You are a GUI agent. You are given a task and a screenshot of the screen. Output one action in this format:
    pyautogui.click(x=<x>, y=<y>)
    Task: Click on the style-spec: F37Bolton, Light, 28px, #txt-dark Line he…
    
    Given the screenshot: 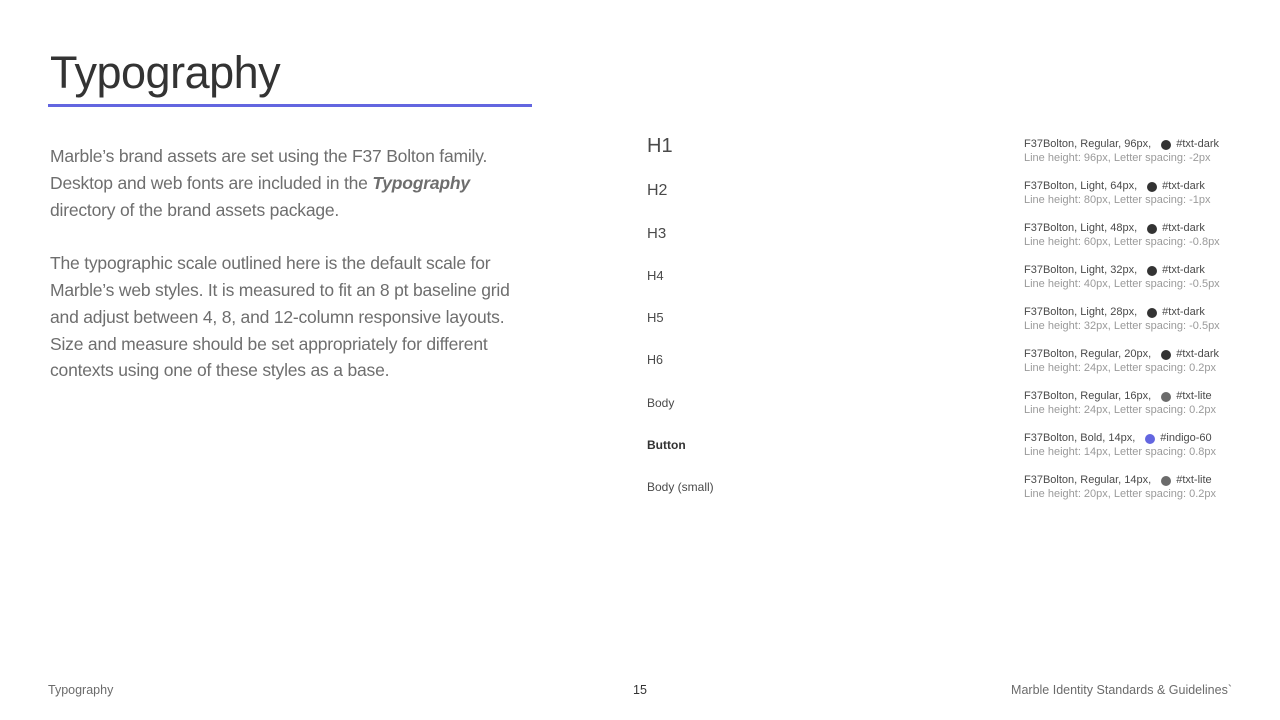 What is the action you would take?
    pyautogui.click(x=1139, y=319)
    